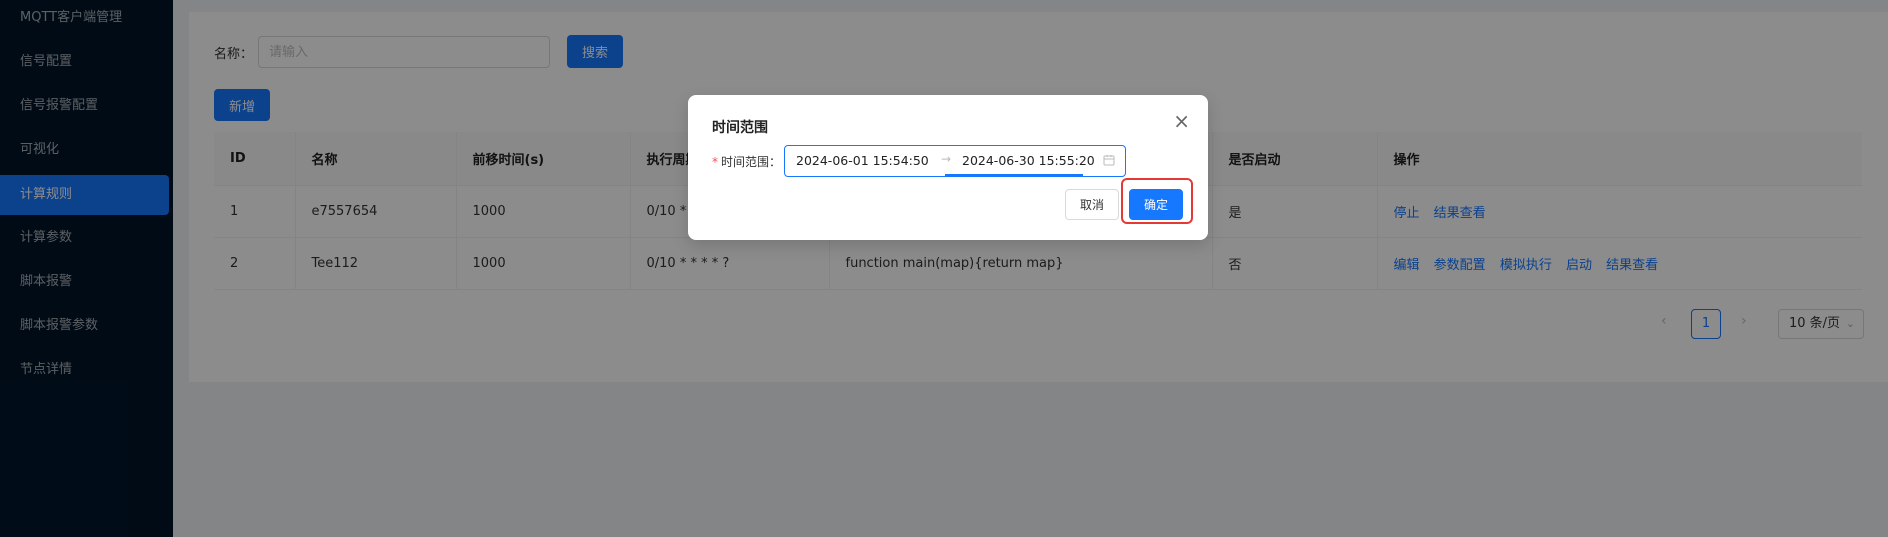  I want to click on required-mark: *, so click(715, 162).